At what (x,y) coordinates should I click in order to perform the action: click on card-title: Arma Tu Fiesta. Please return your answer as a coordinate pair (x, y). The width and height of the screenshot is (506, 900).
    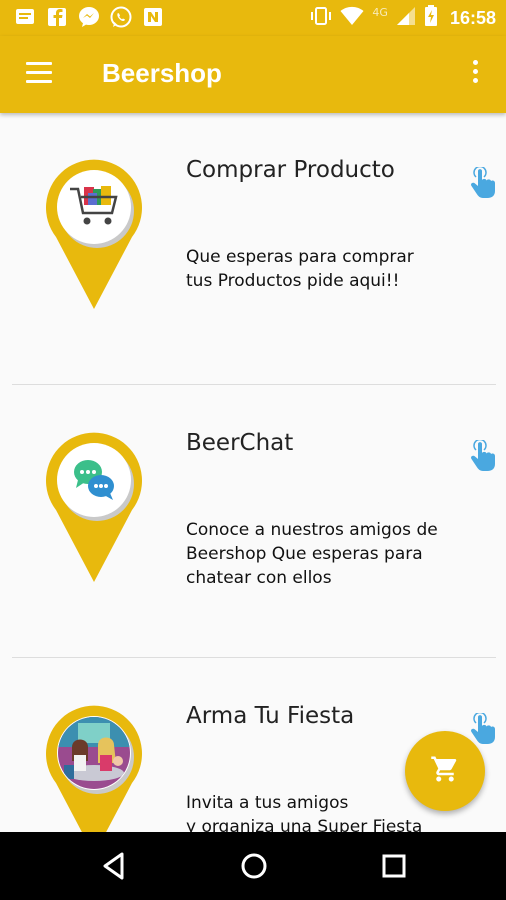
    Looking at the image, I should click on (270, 716).